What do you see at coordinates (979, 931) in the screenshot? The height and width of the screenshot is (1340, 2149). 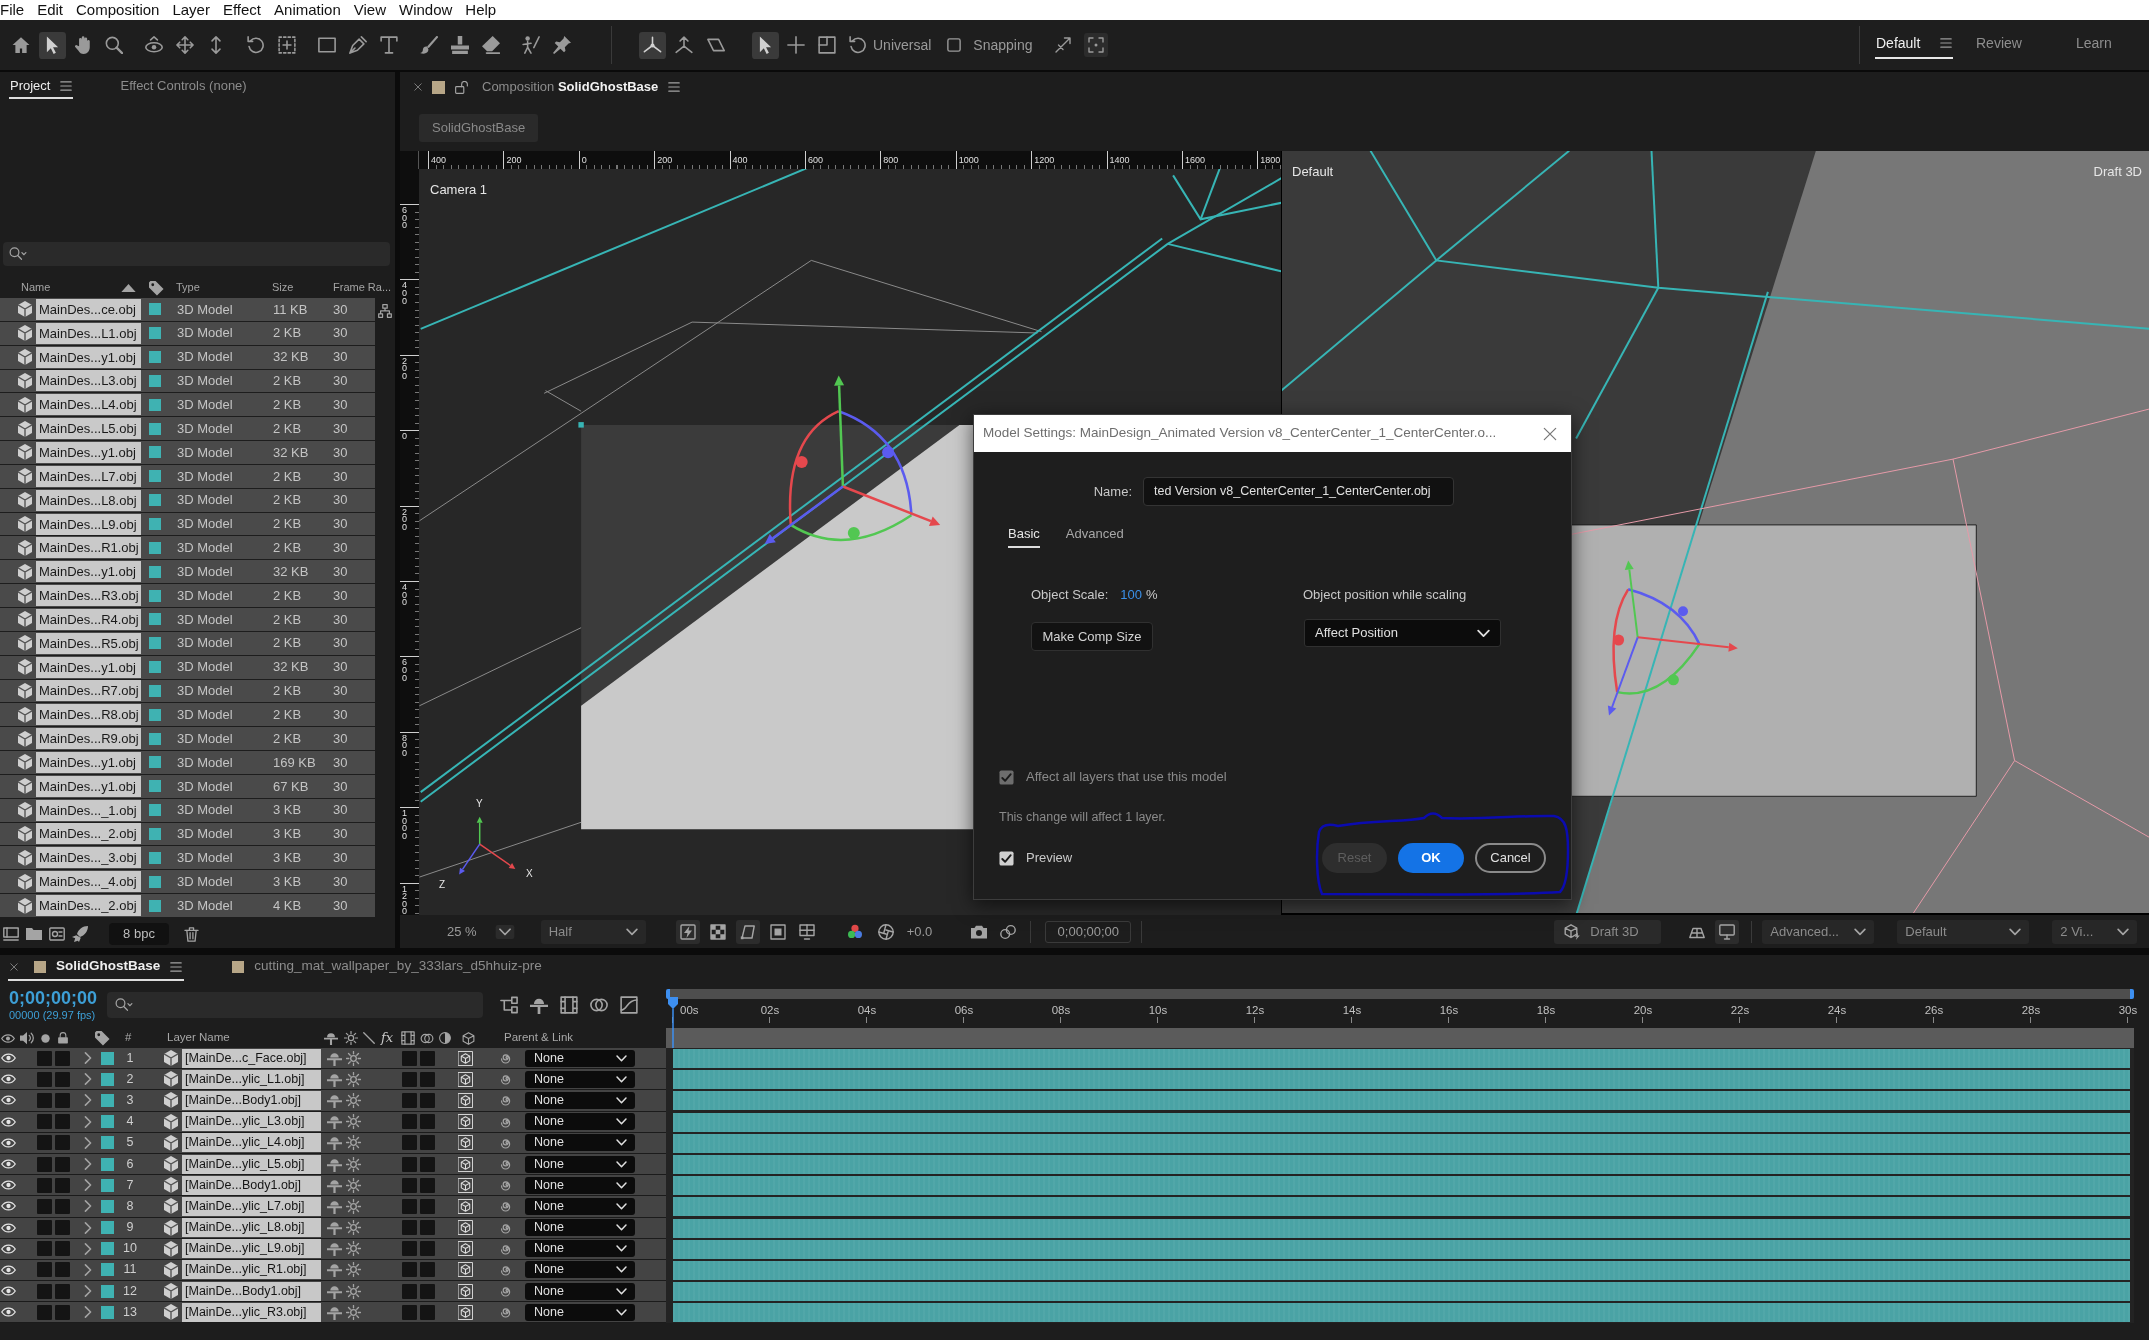 I see `camera-icon` at bounding box center [979, 931].